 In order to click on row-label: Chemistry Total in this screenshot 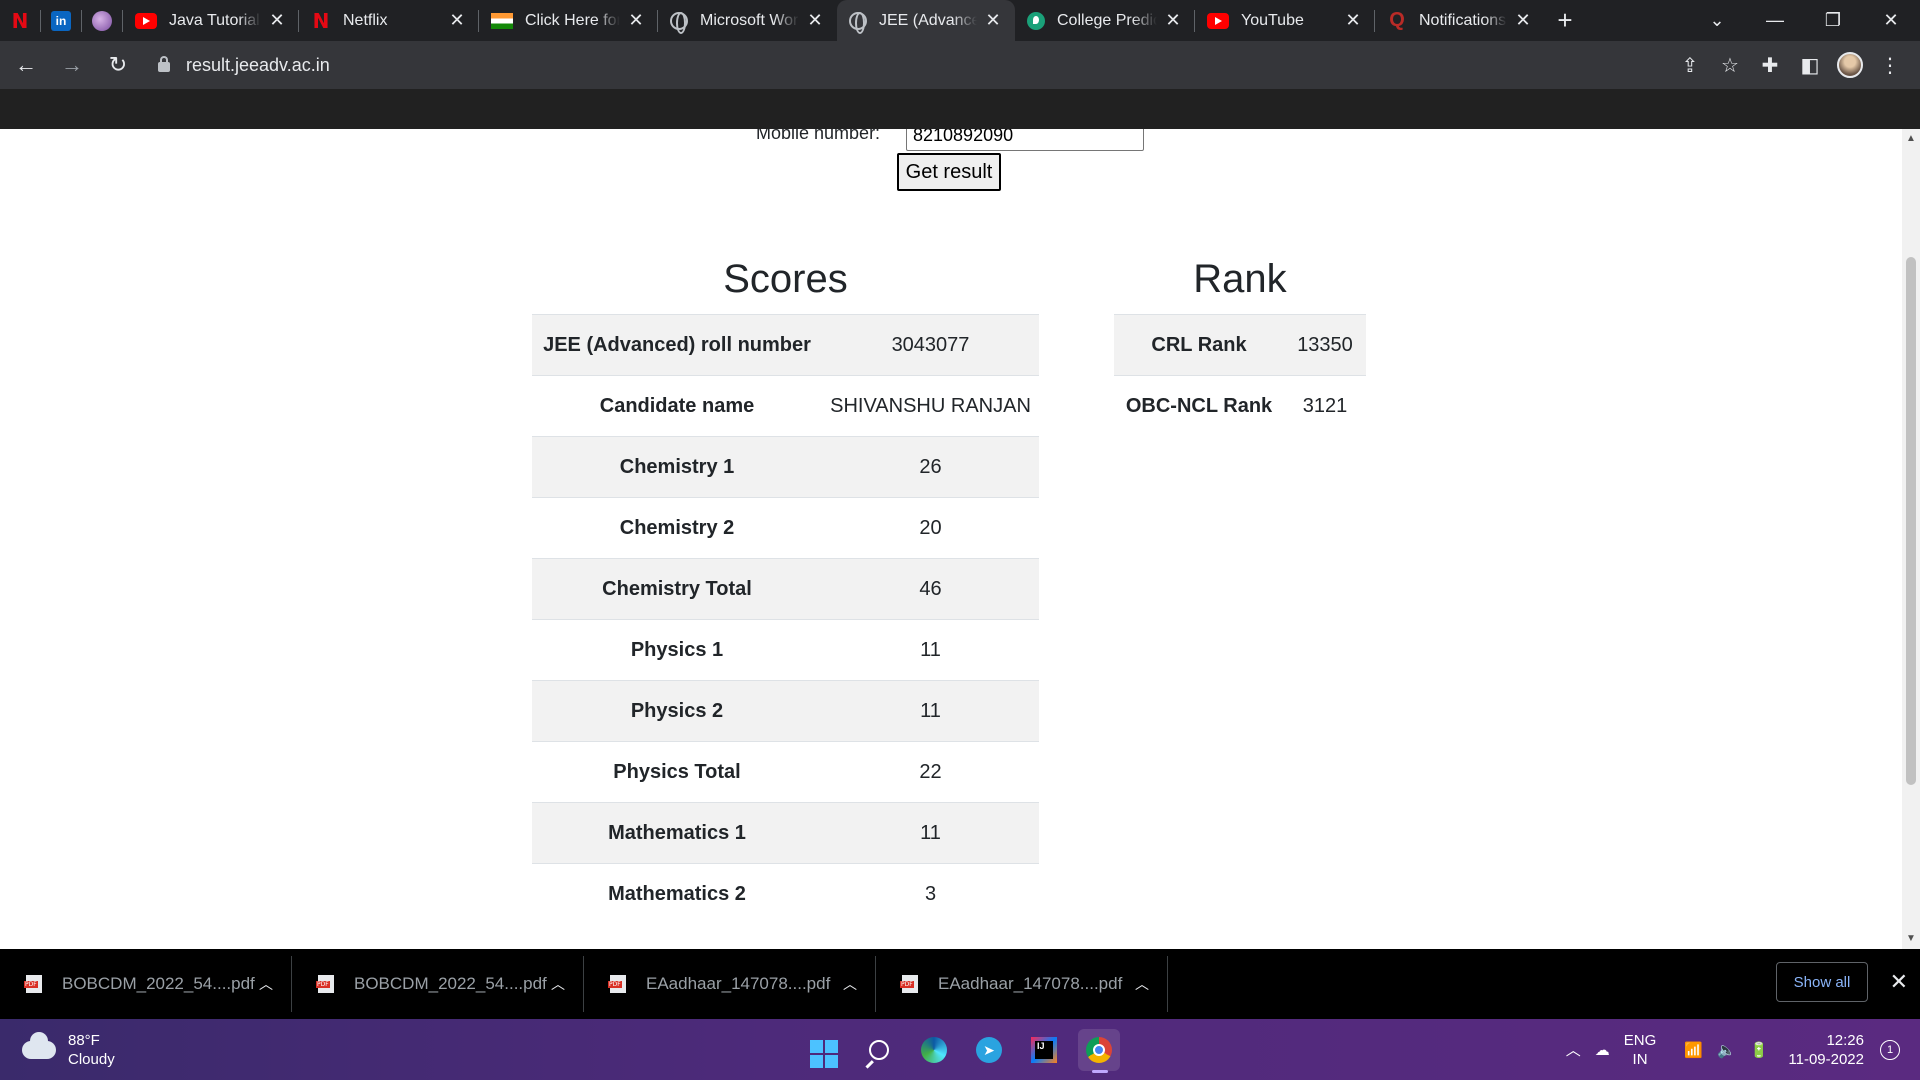, I will do `click(677, 589)`.